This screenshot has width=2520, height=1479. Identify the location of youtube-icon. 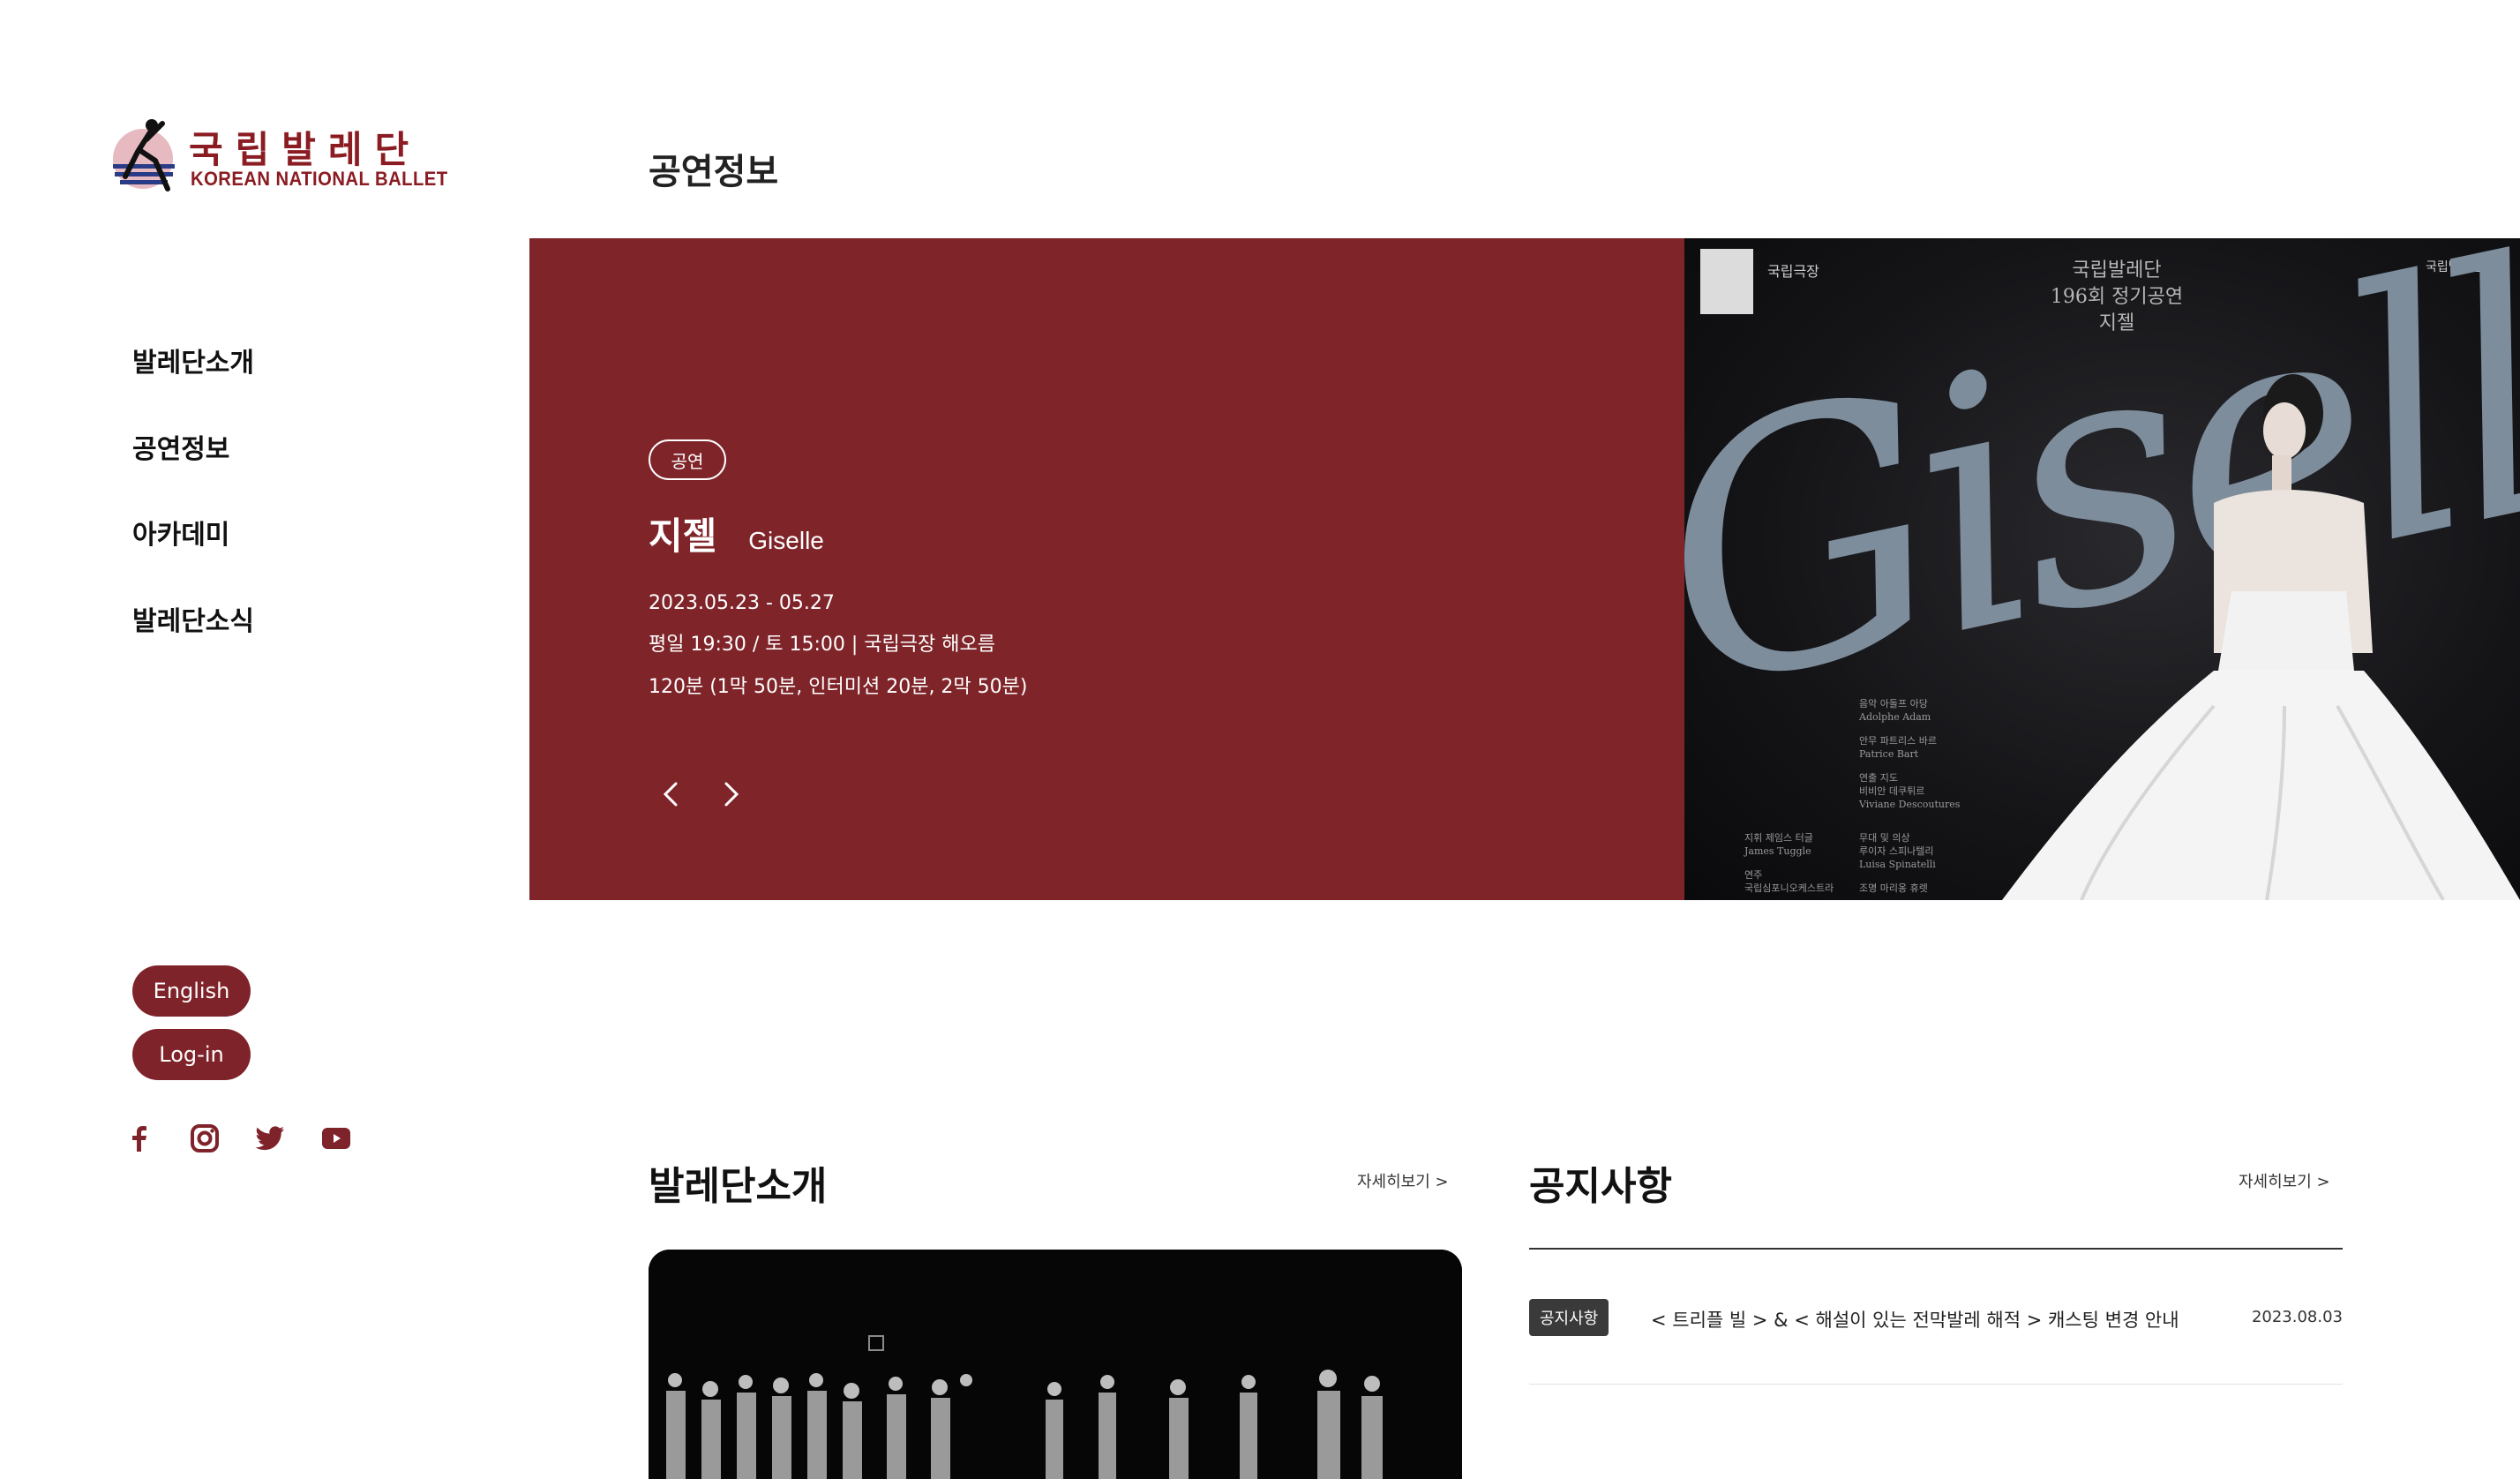
(336, 1138).